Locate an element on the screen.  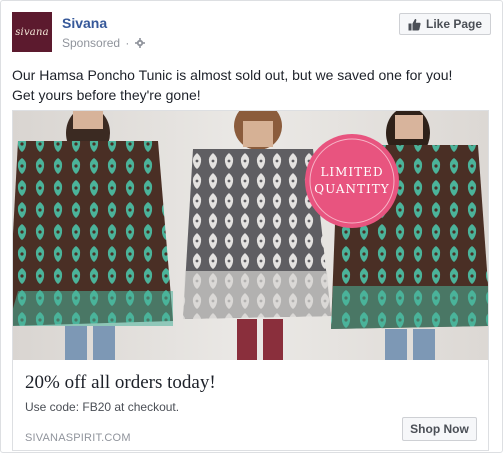
gear-icon is located at coordinates (139, 42).